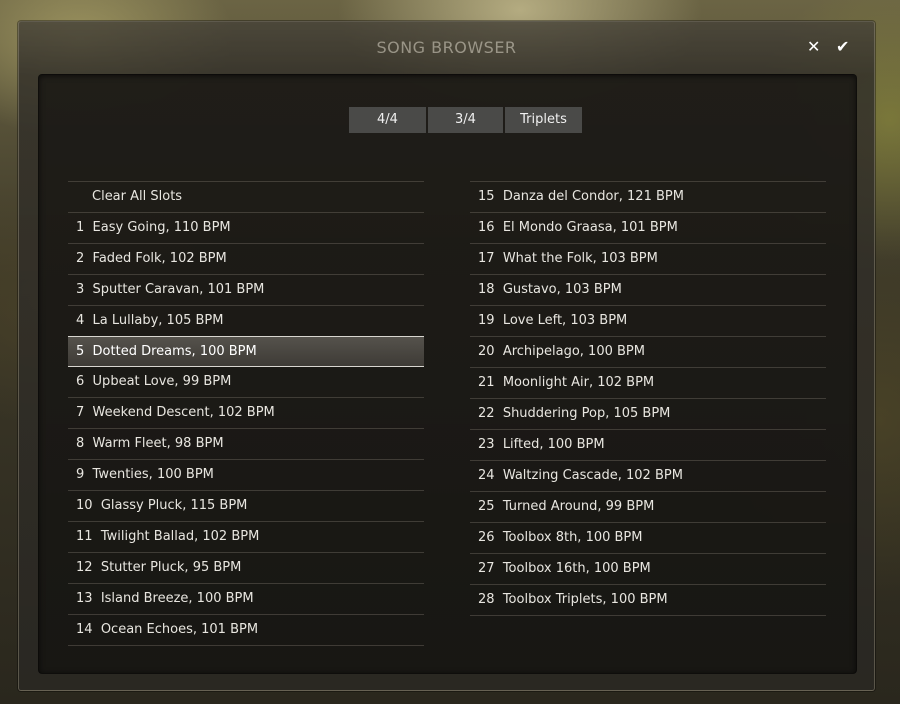  I want to click on slot-number: 18, so click(486, 289).